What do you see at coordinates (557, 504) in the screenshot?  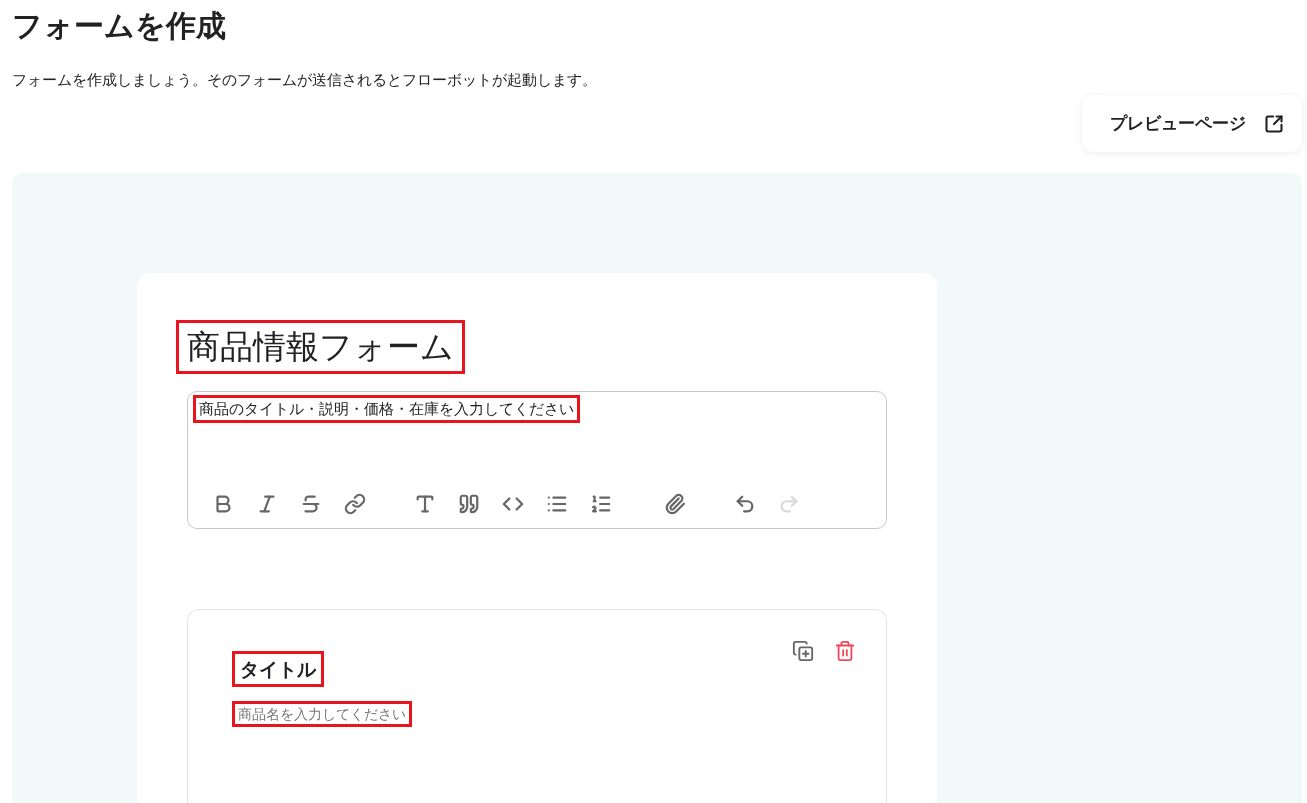 I see `bullet-list-icon` at bounding box center [557, 504].